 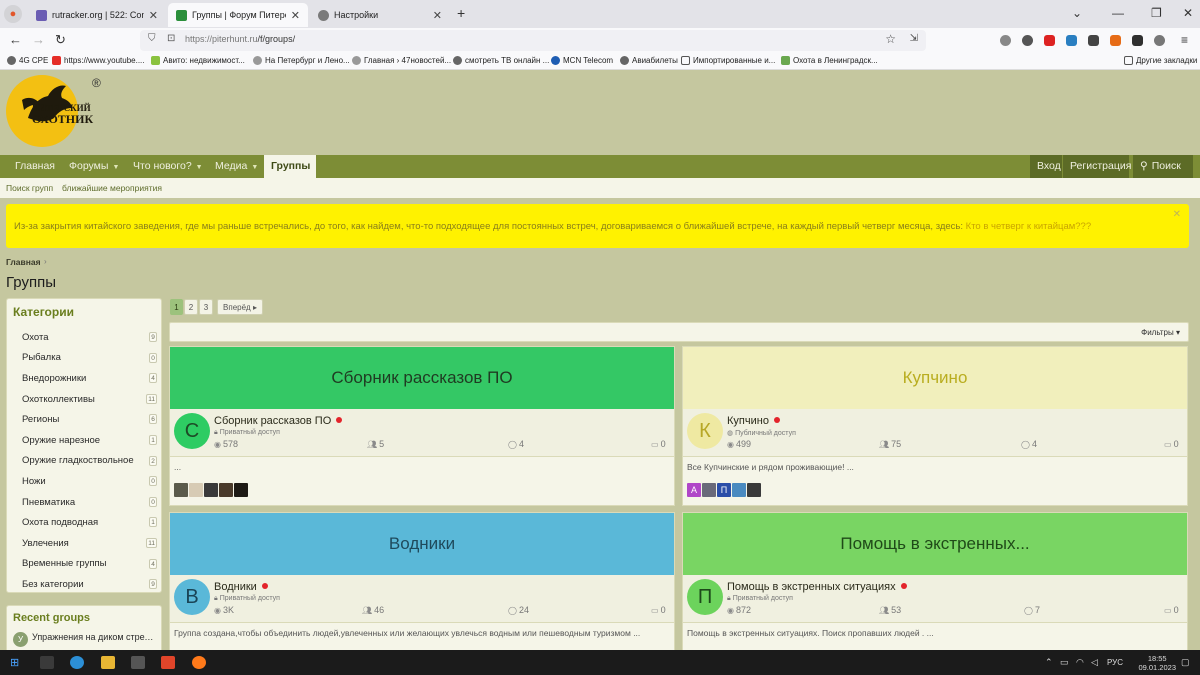 What do you see at coordinates (20, 639) in the screenshot?
I see `avatar: У` at bounding box center [20, 639].